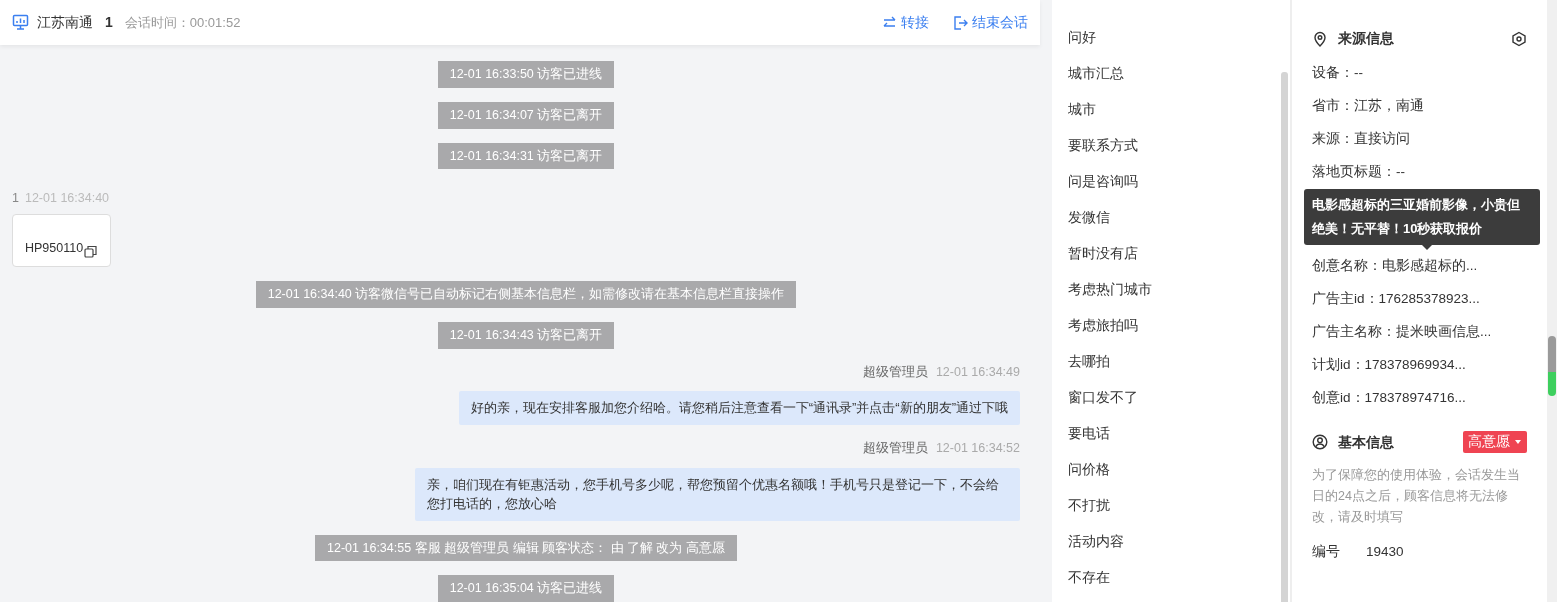  What do you see at coordinates (526, 588) in the screenshot?
I see `system-message: 12-01 16:35:04 访客已进线` at bounding box center [526, 588].